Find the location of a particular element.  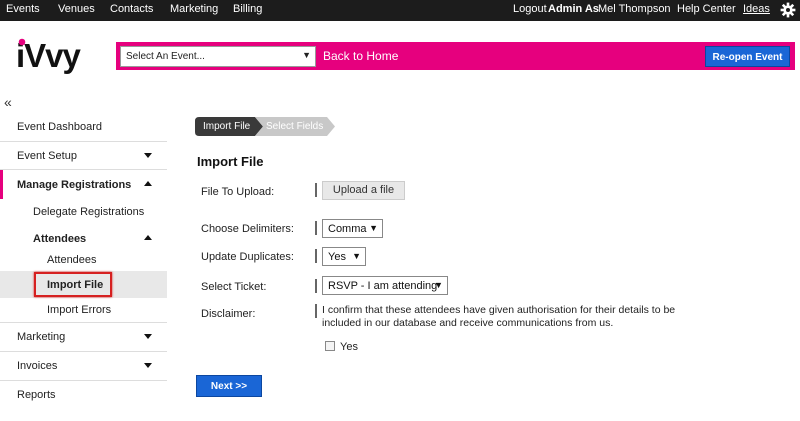

nav-billing: Billing is located at coordinates (247, 9).